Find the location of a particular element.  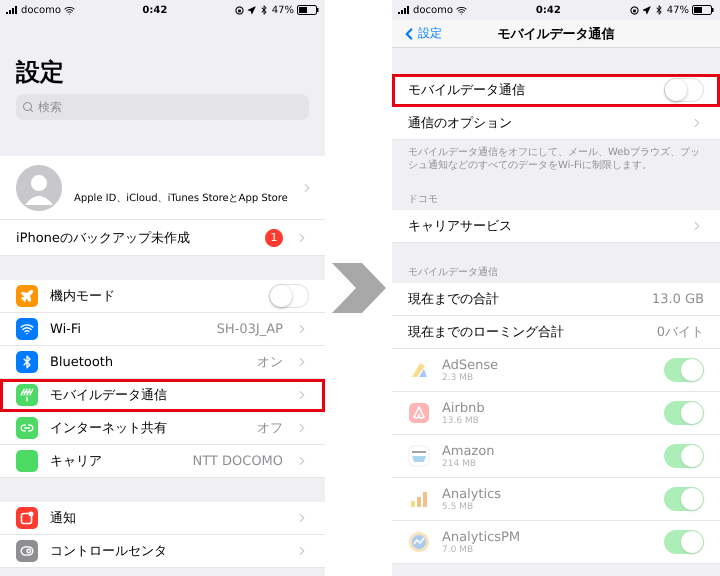

settings-row: インターネット共有 オフ is located at coordinates (162, 428).